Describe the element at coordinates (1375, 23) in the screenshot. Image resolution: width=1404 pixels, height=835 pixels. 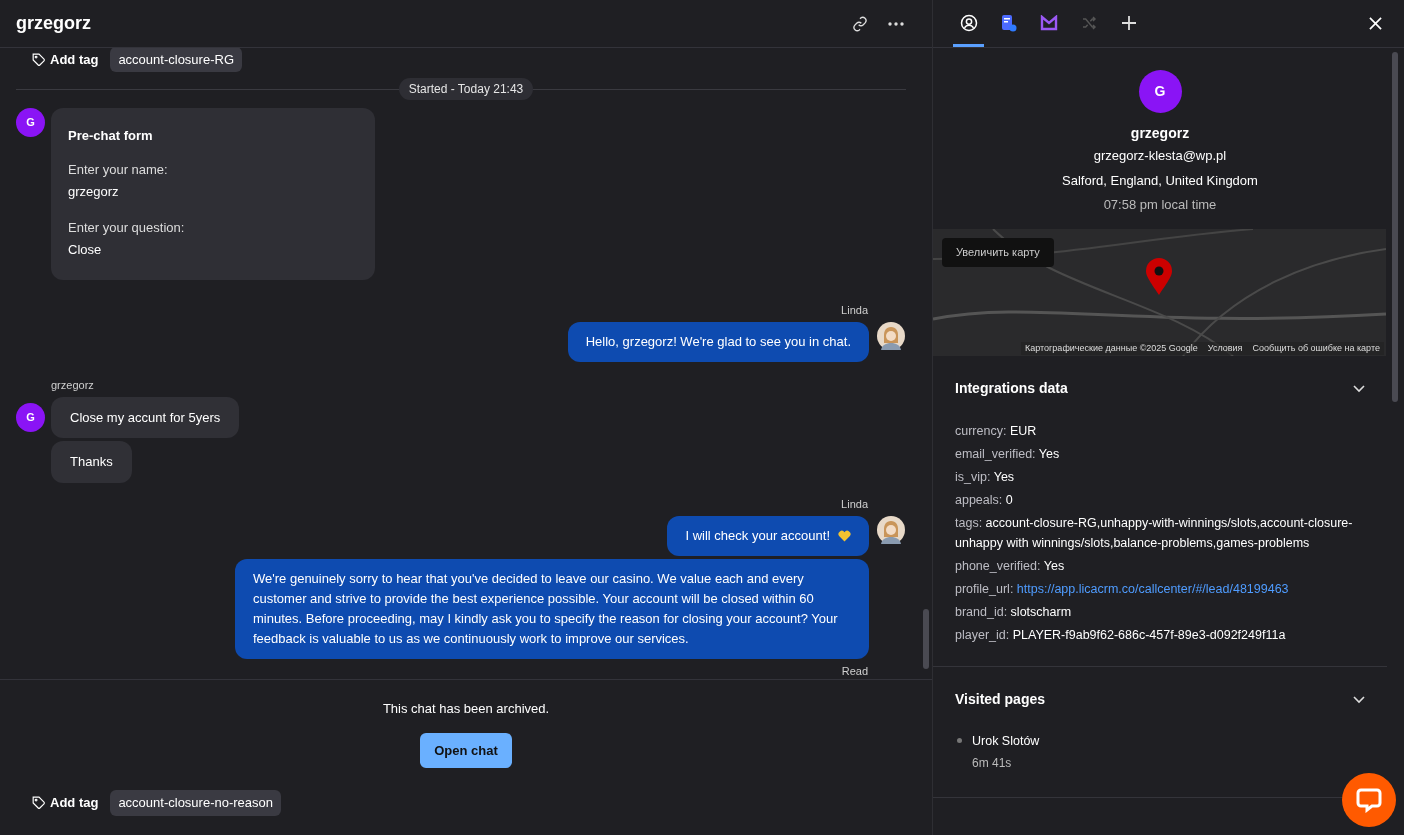
I see `close-icon` at that location.